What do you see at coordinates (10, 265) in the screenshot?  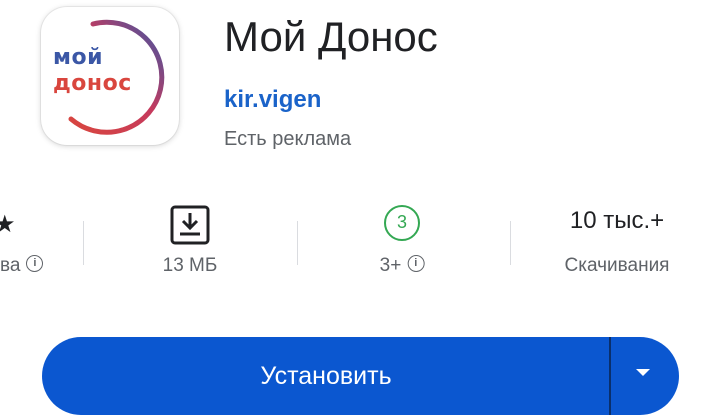 I see `rating-label-text: ва` at bounding box center [10, 265].